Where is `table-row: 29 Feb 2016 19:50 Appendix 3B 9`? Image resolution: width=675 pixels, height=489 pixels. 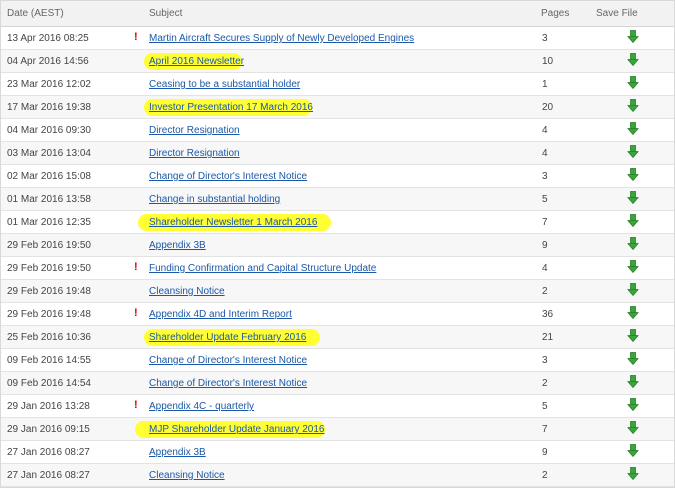
table-row: 29 Feb 2016 19:50 Appendix 3B 9 is located at coordinates (337, 245).